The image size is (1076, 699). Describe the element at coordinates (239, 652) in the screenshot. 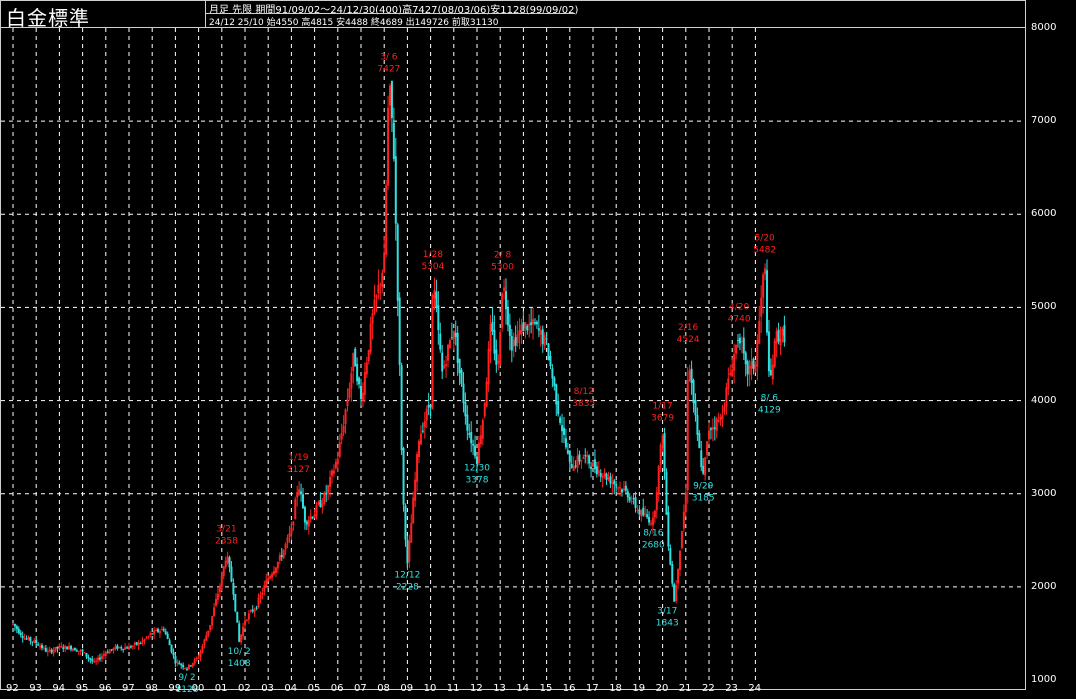

I see `annotation-date: 10/ 2` at that location.